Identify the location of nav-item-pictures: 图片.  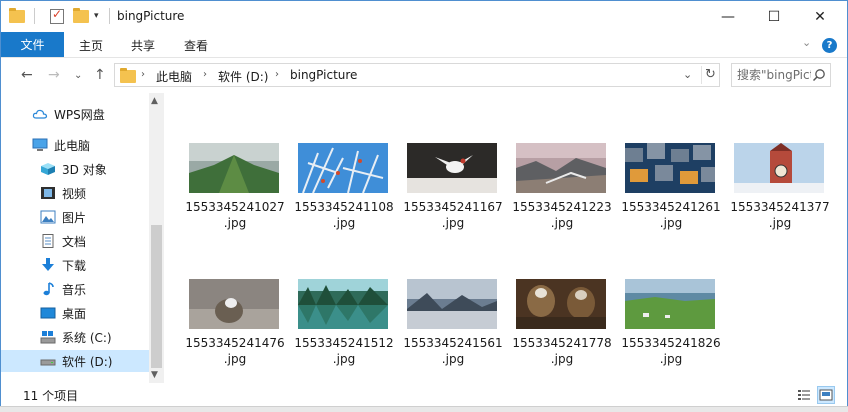
(75, 217).